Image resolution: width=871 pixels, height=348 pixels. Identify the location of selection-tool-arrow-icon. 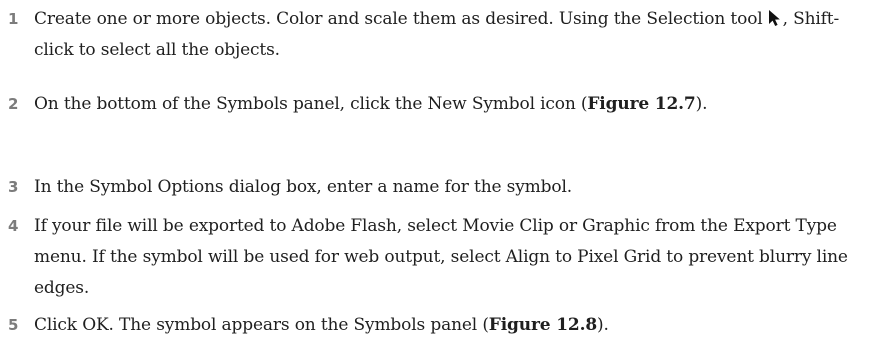
(774, 18).